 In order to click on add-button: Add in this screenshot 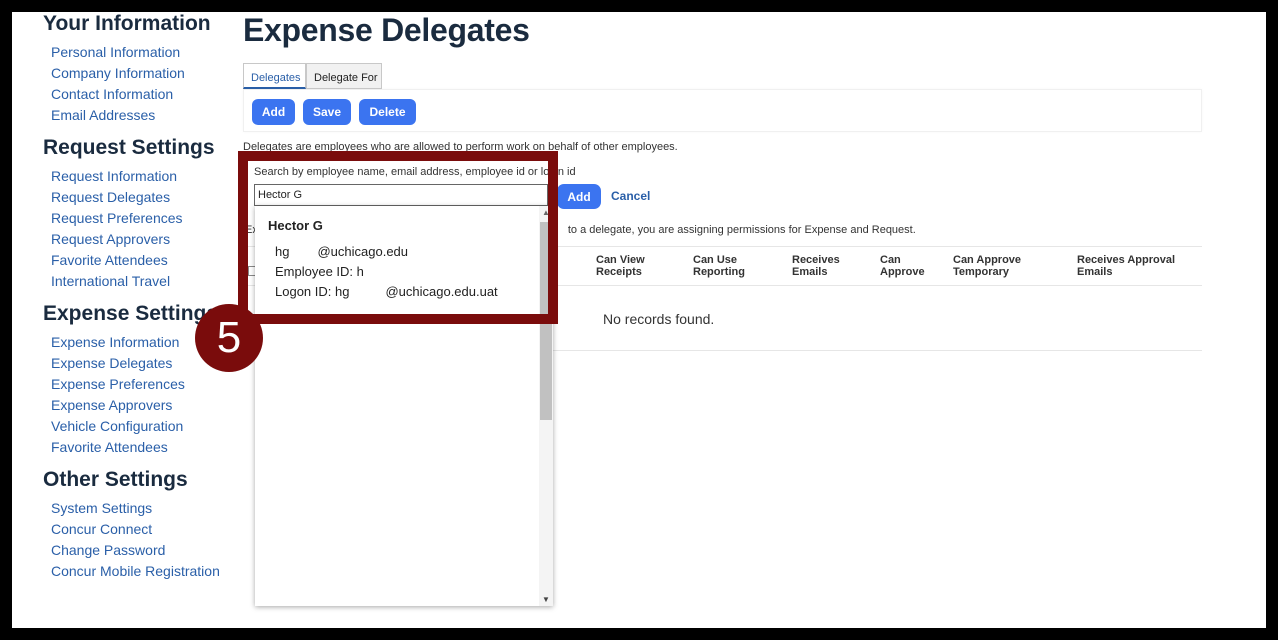, I will do `click(273, 112)`.